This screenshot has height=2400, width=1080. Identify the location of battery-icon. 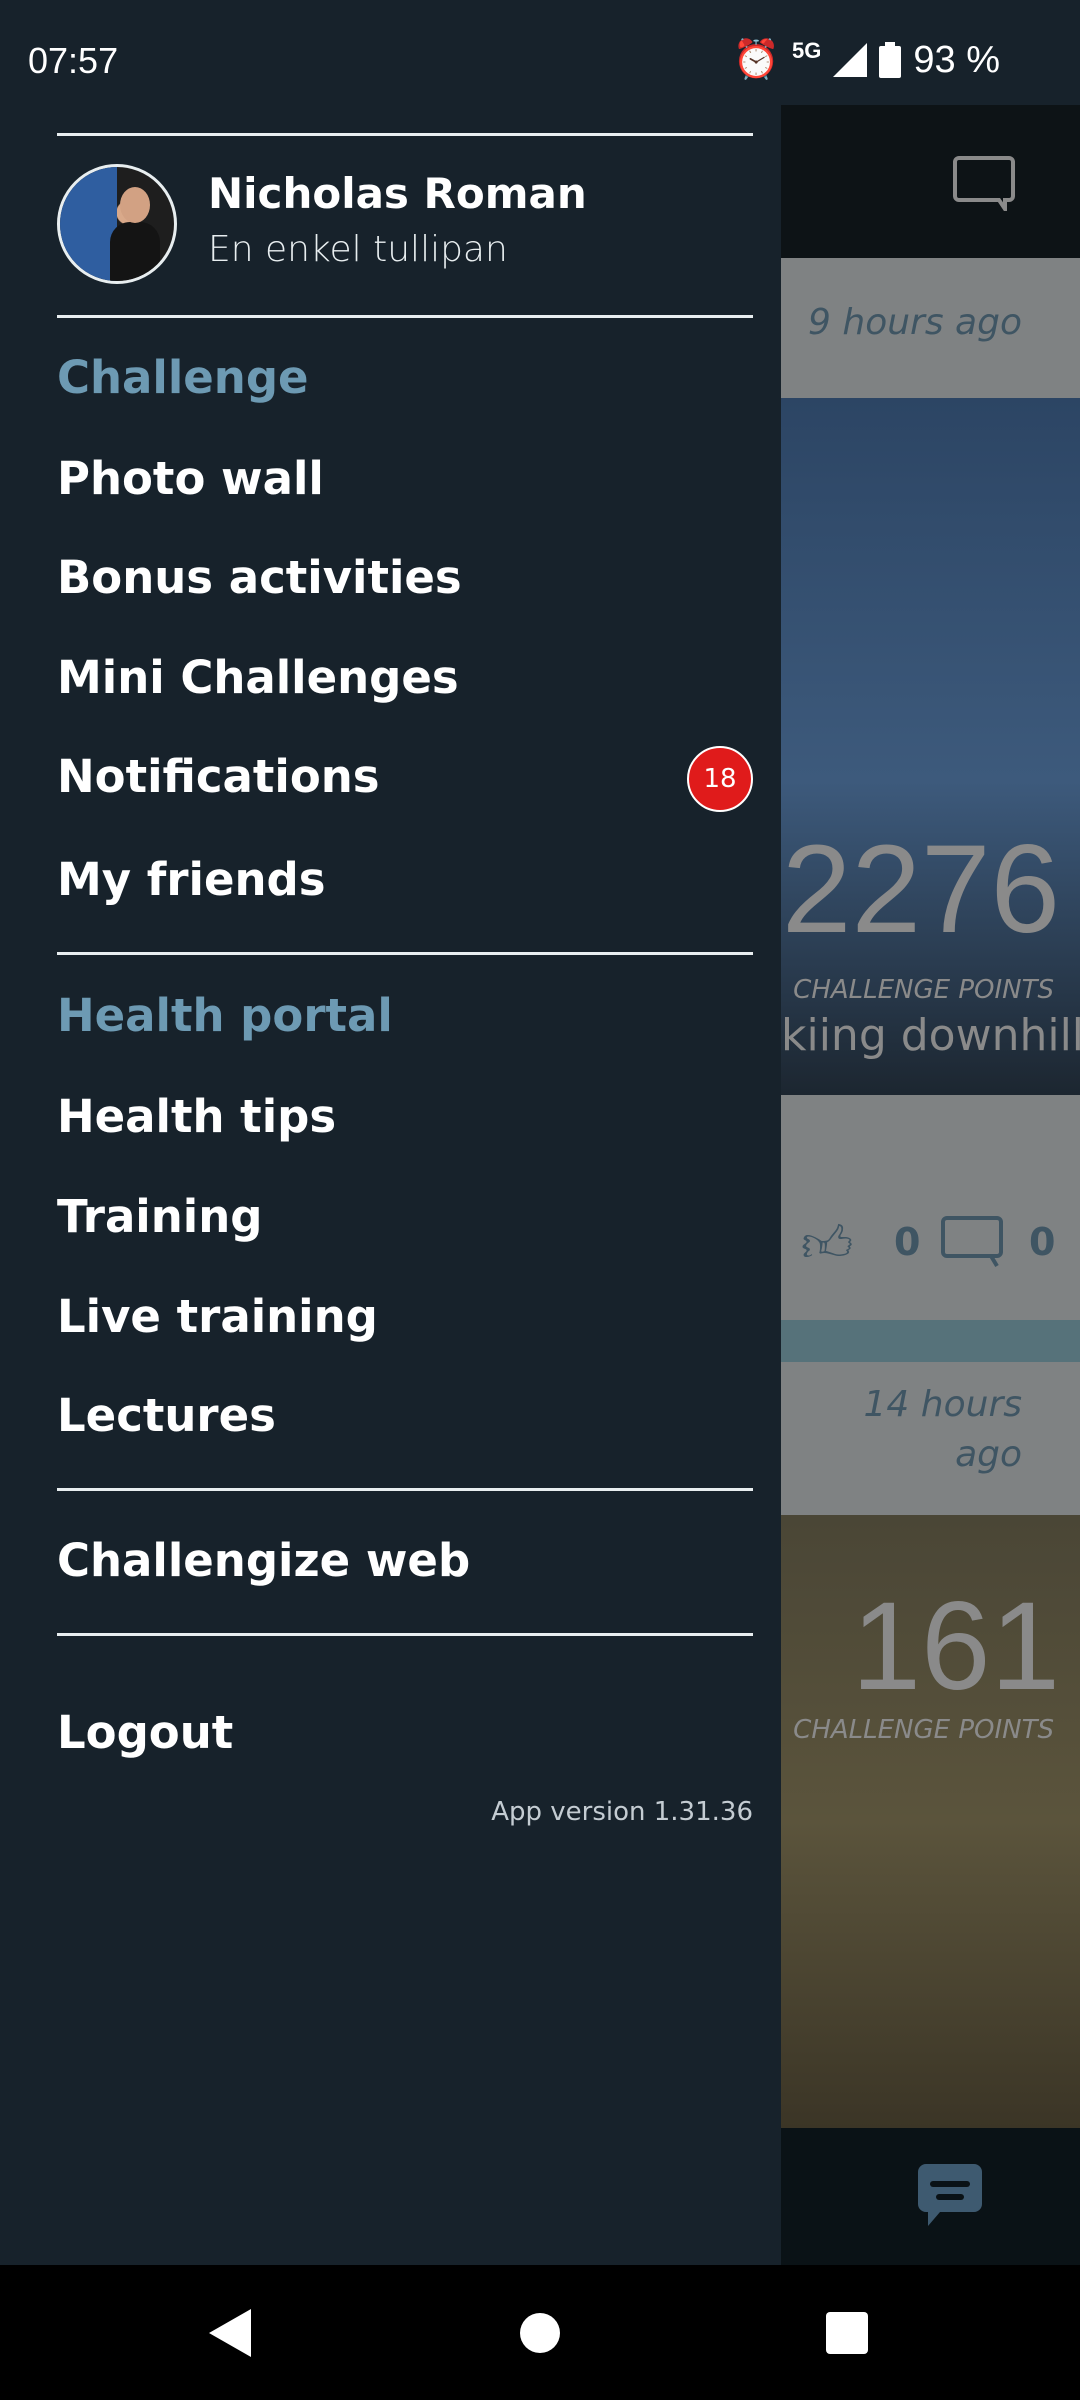
(890, 60).